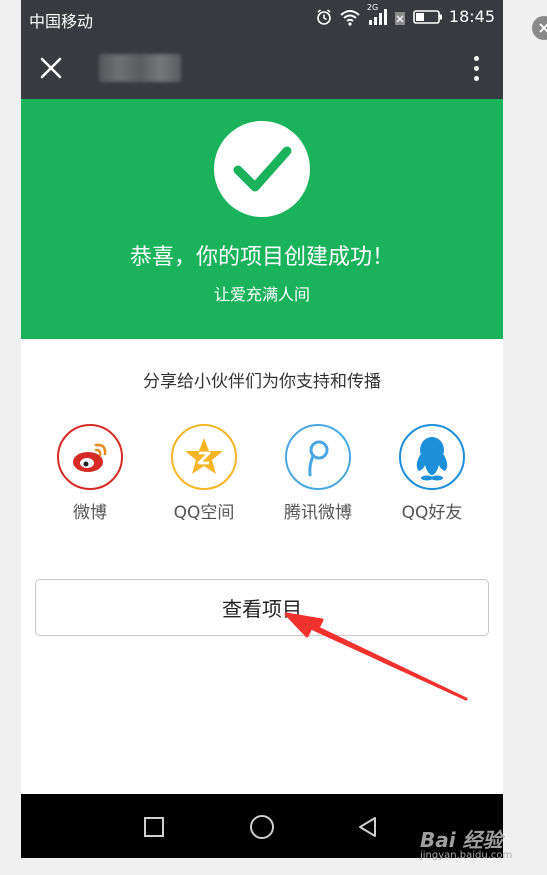  What do you see at coordinates (262, 479) in the screenshot?
I see `share-options: 微博 QQ空间 腾讯微博 QQ好友` at bounding box center [262, 479].